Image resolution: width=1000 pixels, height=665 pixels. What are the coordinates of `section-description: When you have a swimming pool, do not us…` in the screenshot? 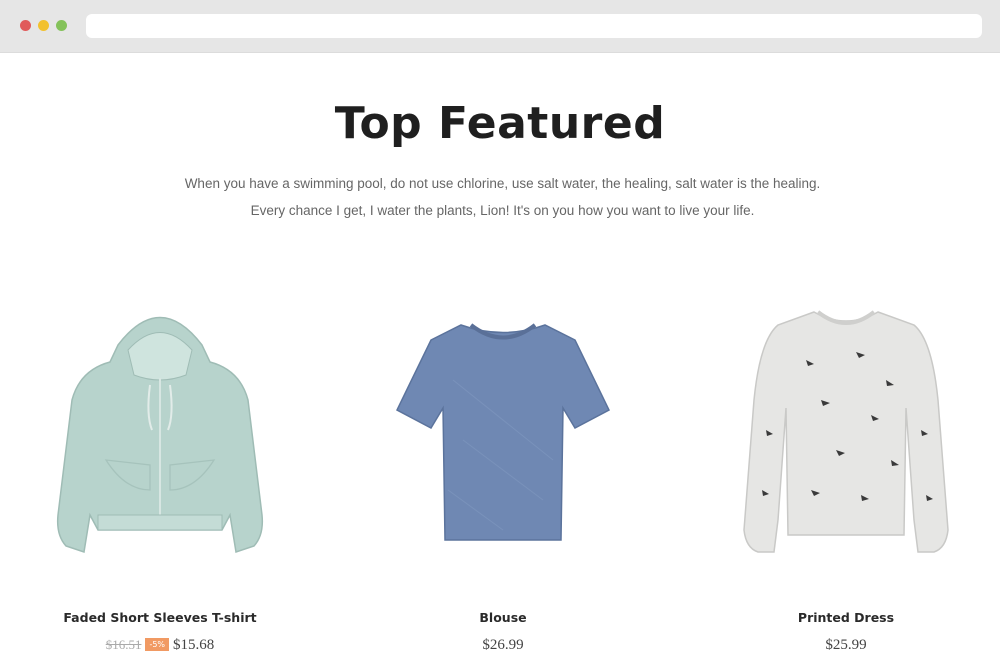 It's located at (502, 197).